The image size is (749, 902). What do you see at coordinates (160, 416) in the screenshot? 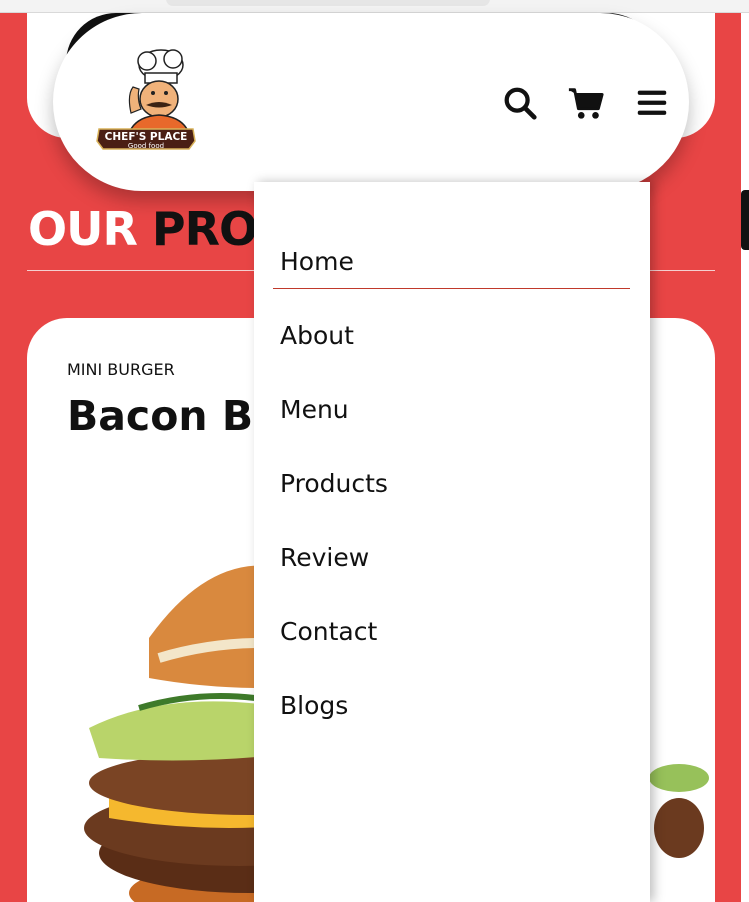
I see `product-name: Bacon B` at bounding box center [160, 416].